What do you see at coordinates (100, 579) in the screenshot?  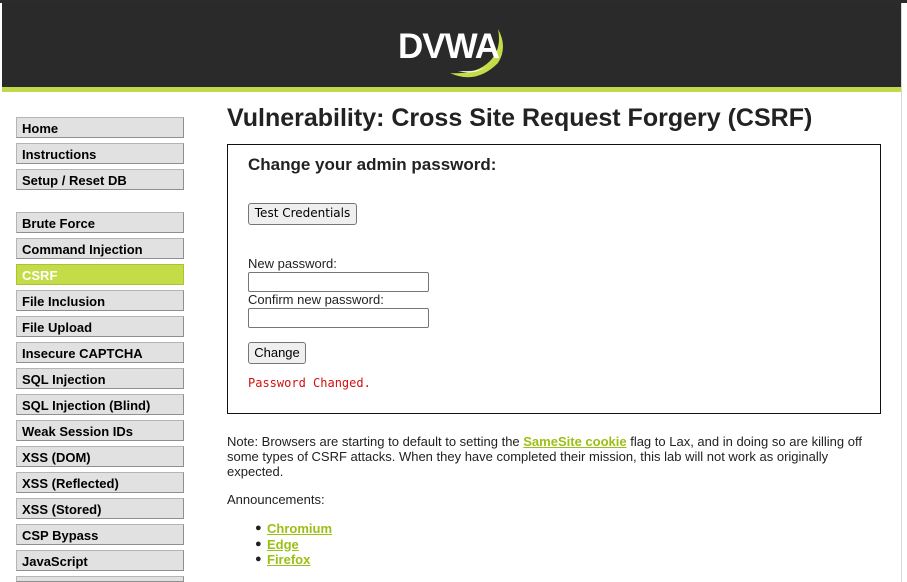 I see `menu-item-cutoff` at bounding box center [100, 579].